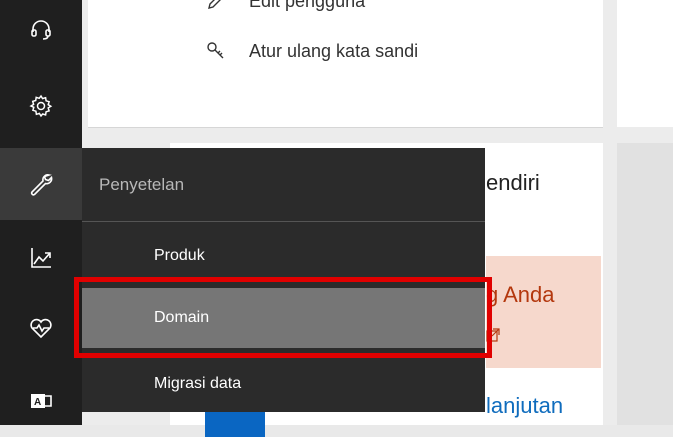 This screenshot has height=437, width=673. I want to click on reset-password-link: Atur ulang kata sandi, so click(311, 51).